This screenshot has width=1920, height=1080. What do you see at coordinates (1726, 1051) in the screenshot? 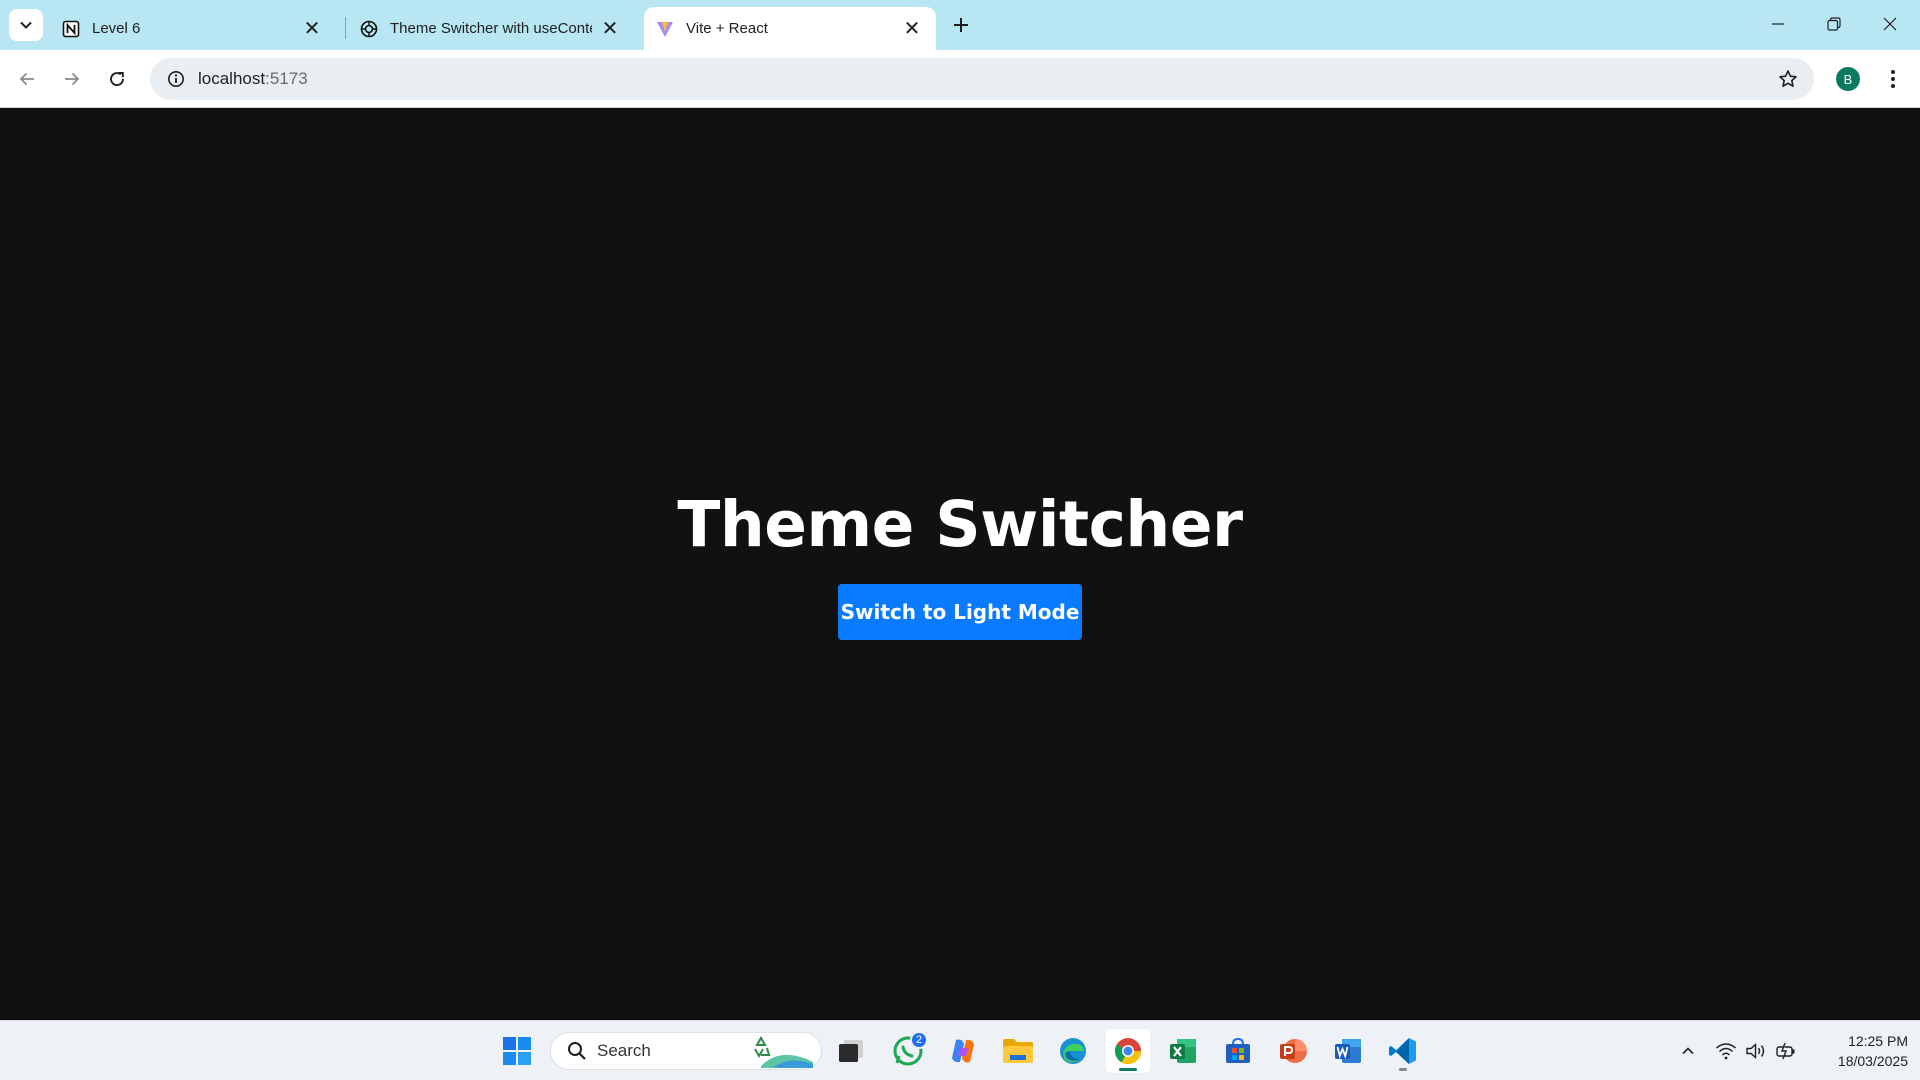
I see `wifi-icon` at bounding box center [1726, 1051].